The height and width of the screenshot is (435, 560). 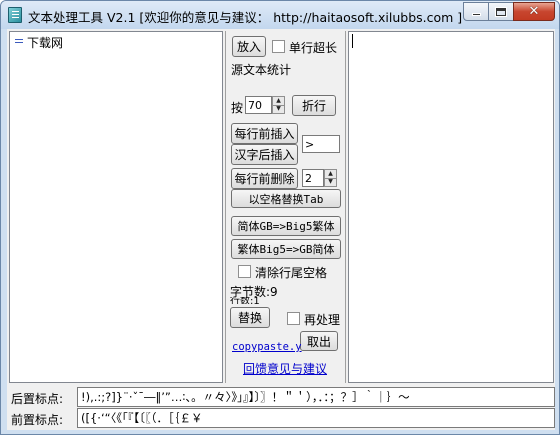 I want to click on space-to-tab-button: 以空格替换Tab, so click(x=286, y=198).